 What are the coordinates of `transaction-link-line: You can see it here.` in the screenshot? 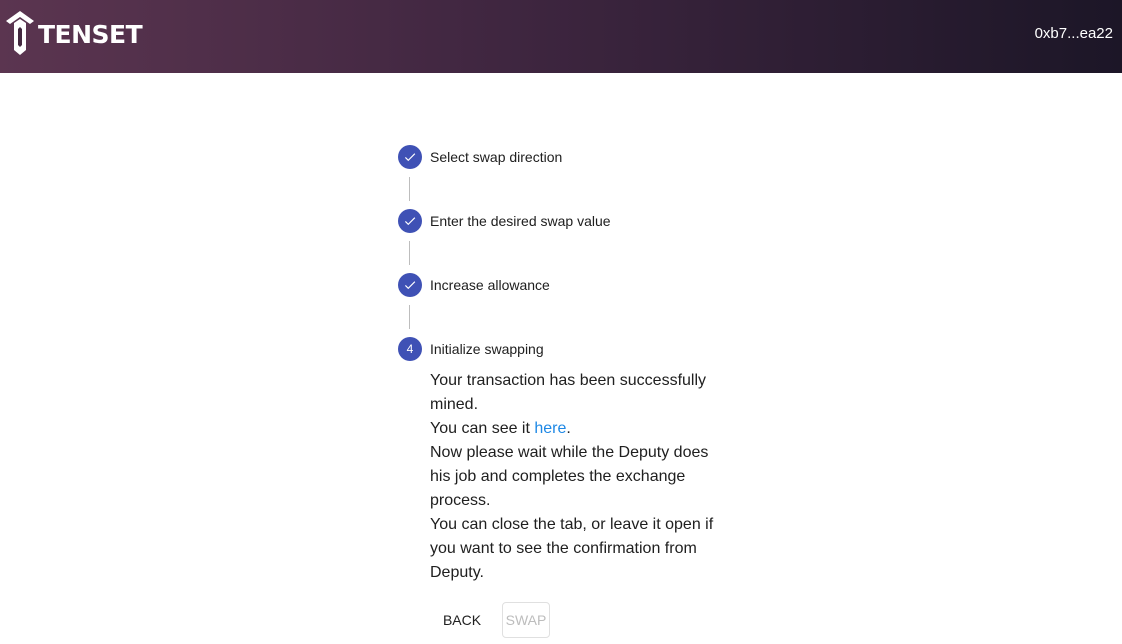 It's located at (580, 429).